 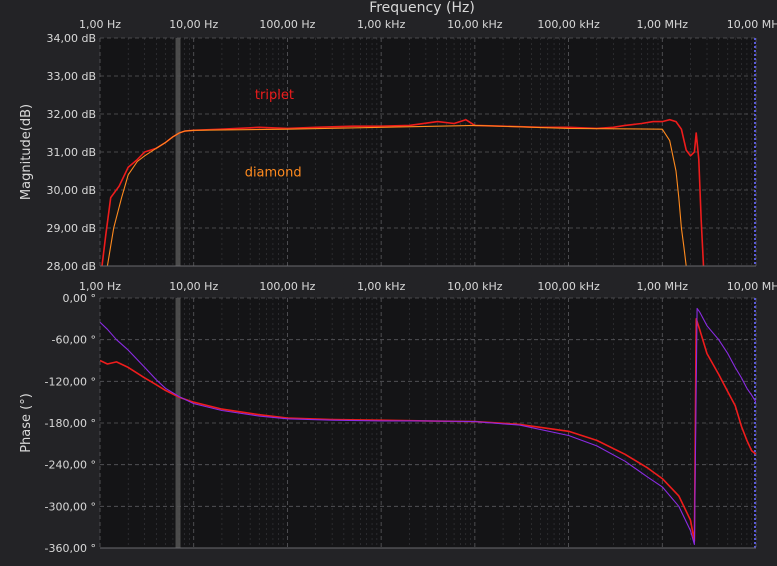 What do you see at coordinates (71, 190) in the screenshot?
I see `magnitude-y-tick-label: 30,00 dB` at bounding box center [71, 190].